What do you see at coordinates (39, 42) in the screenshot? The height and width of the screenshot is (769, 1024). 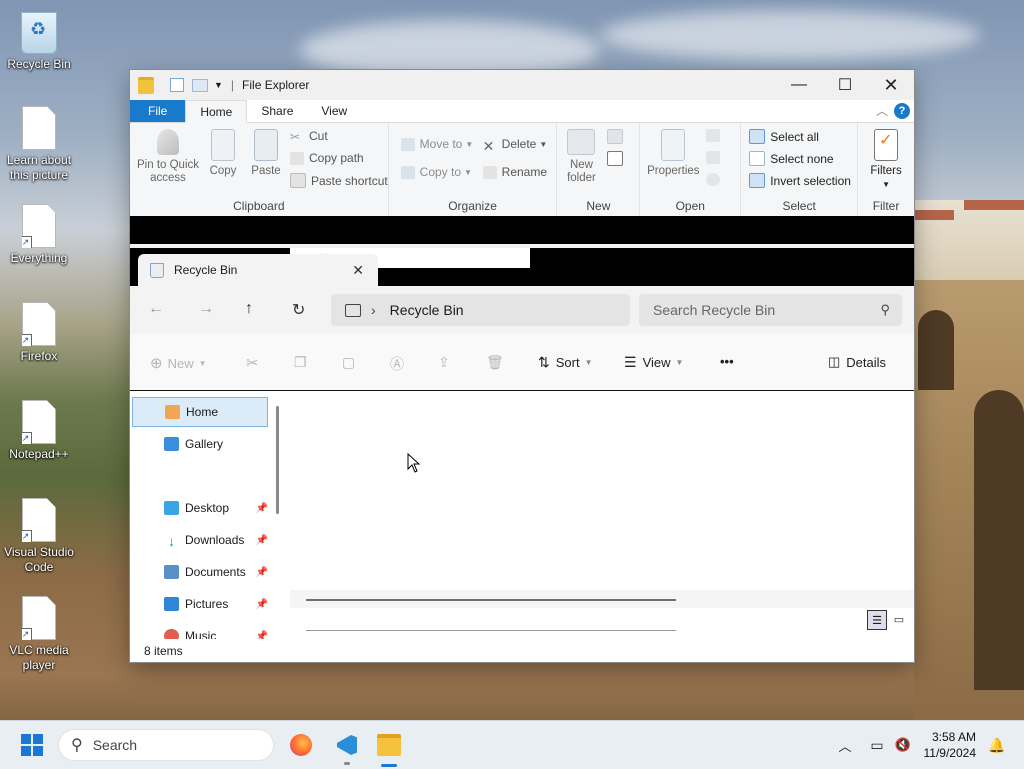 I see `desktop-icon-recycle-bin: ♻ Recycle Bin` at bounding box center [39, 42].